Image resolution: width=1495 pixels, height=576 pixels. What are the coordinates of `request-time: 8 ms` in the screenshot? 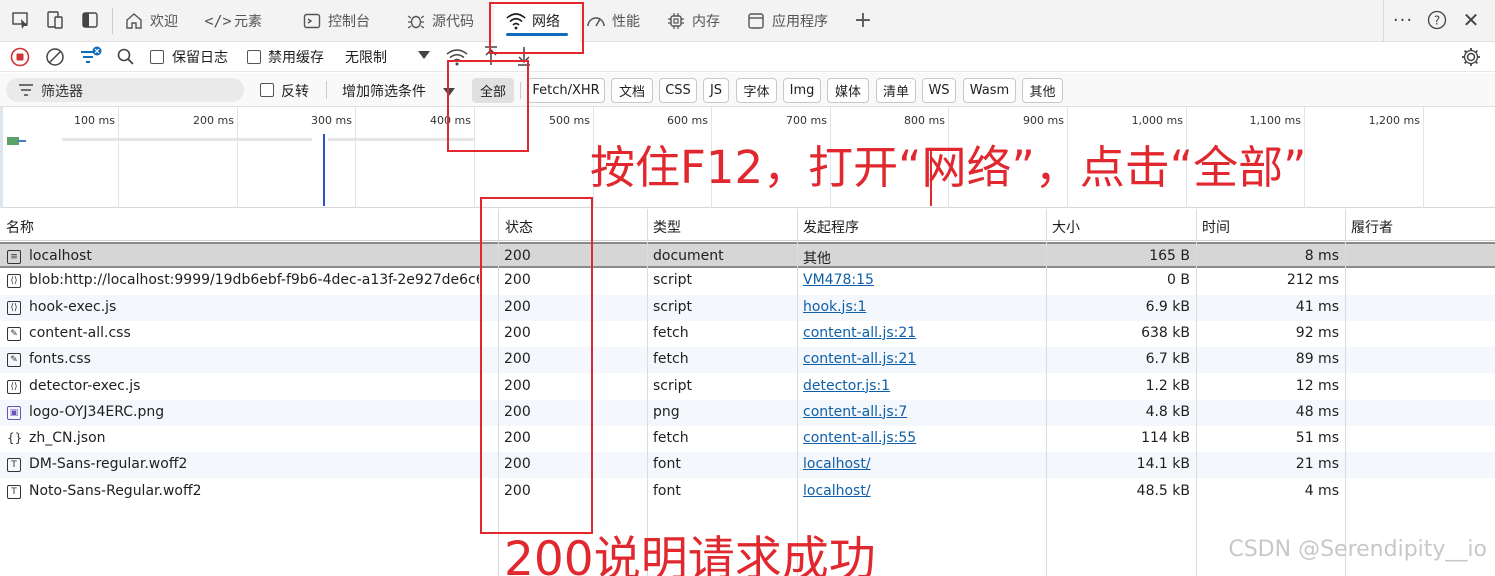 It's located at (1321, 256).